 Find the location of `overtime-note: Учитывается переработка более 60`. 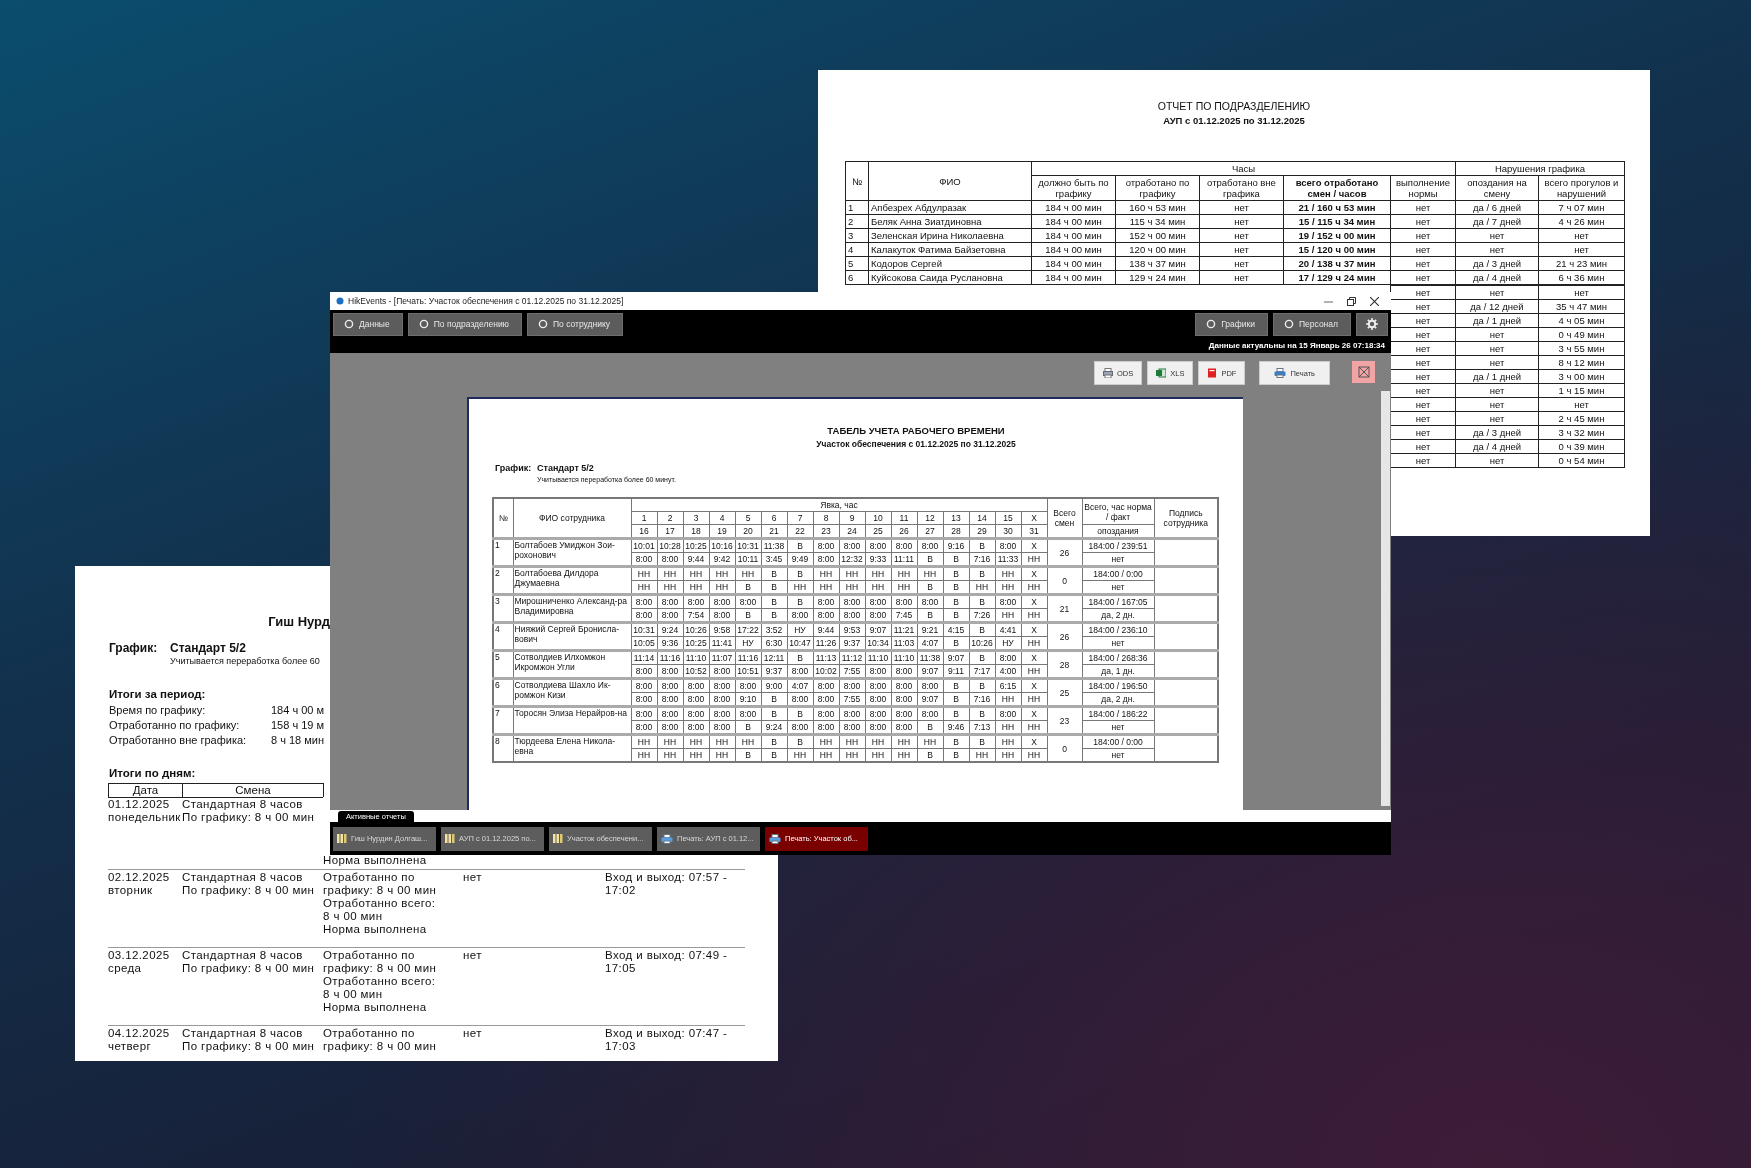

overtime-note: Учитывается переработка более 60 is located at coordinates (245, 661).